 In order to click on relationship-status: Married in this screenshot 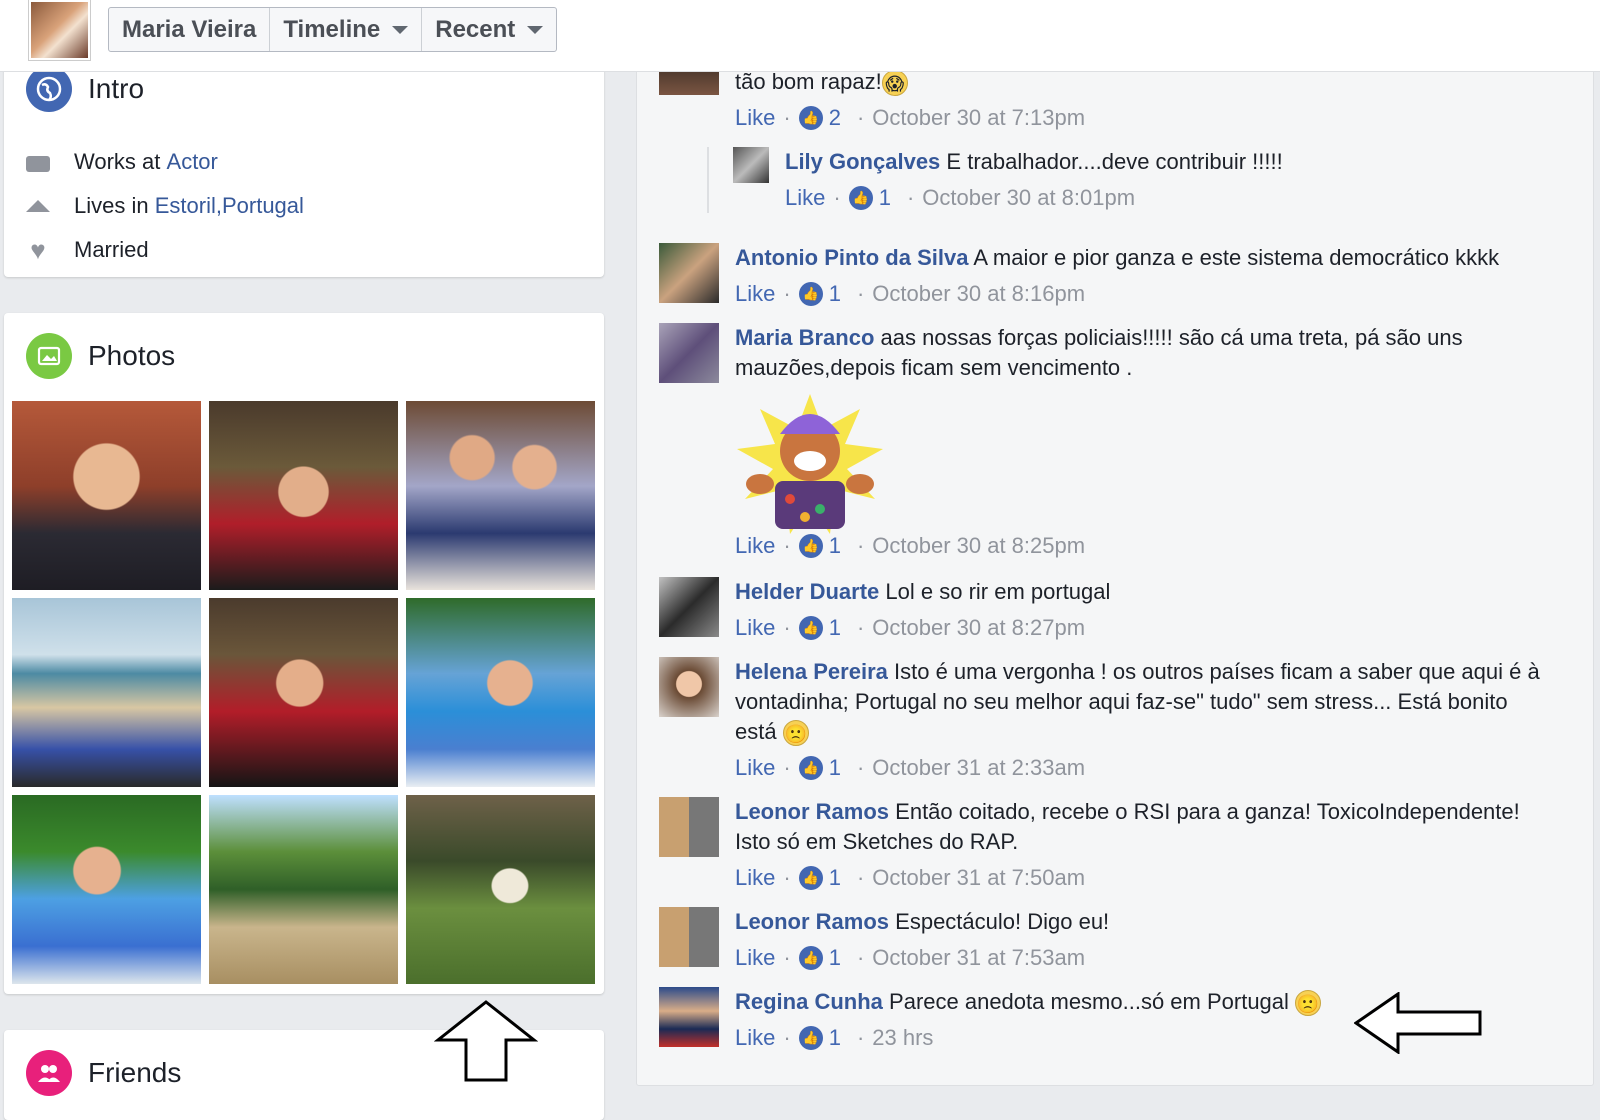, I will do `click(111, 249)`.